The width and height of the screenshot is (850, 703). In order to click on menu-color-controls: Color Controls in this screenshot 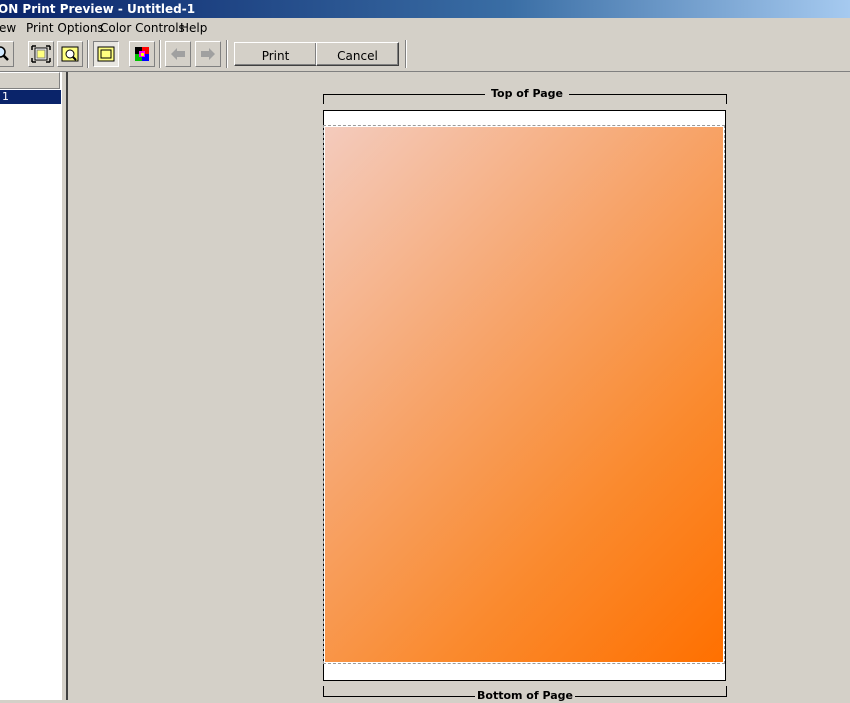, I will do `click(142, 28)`.